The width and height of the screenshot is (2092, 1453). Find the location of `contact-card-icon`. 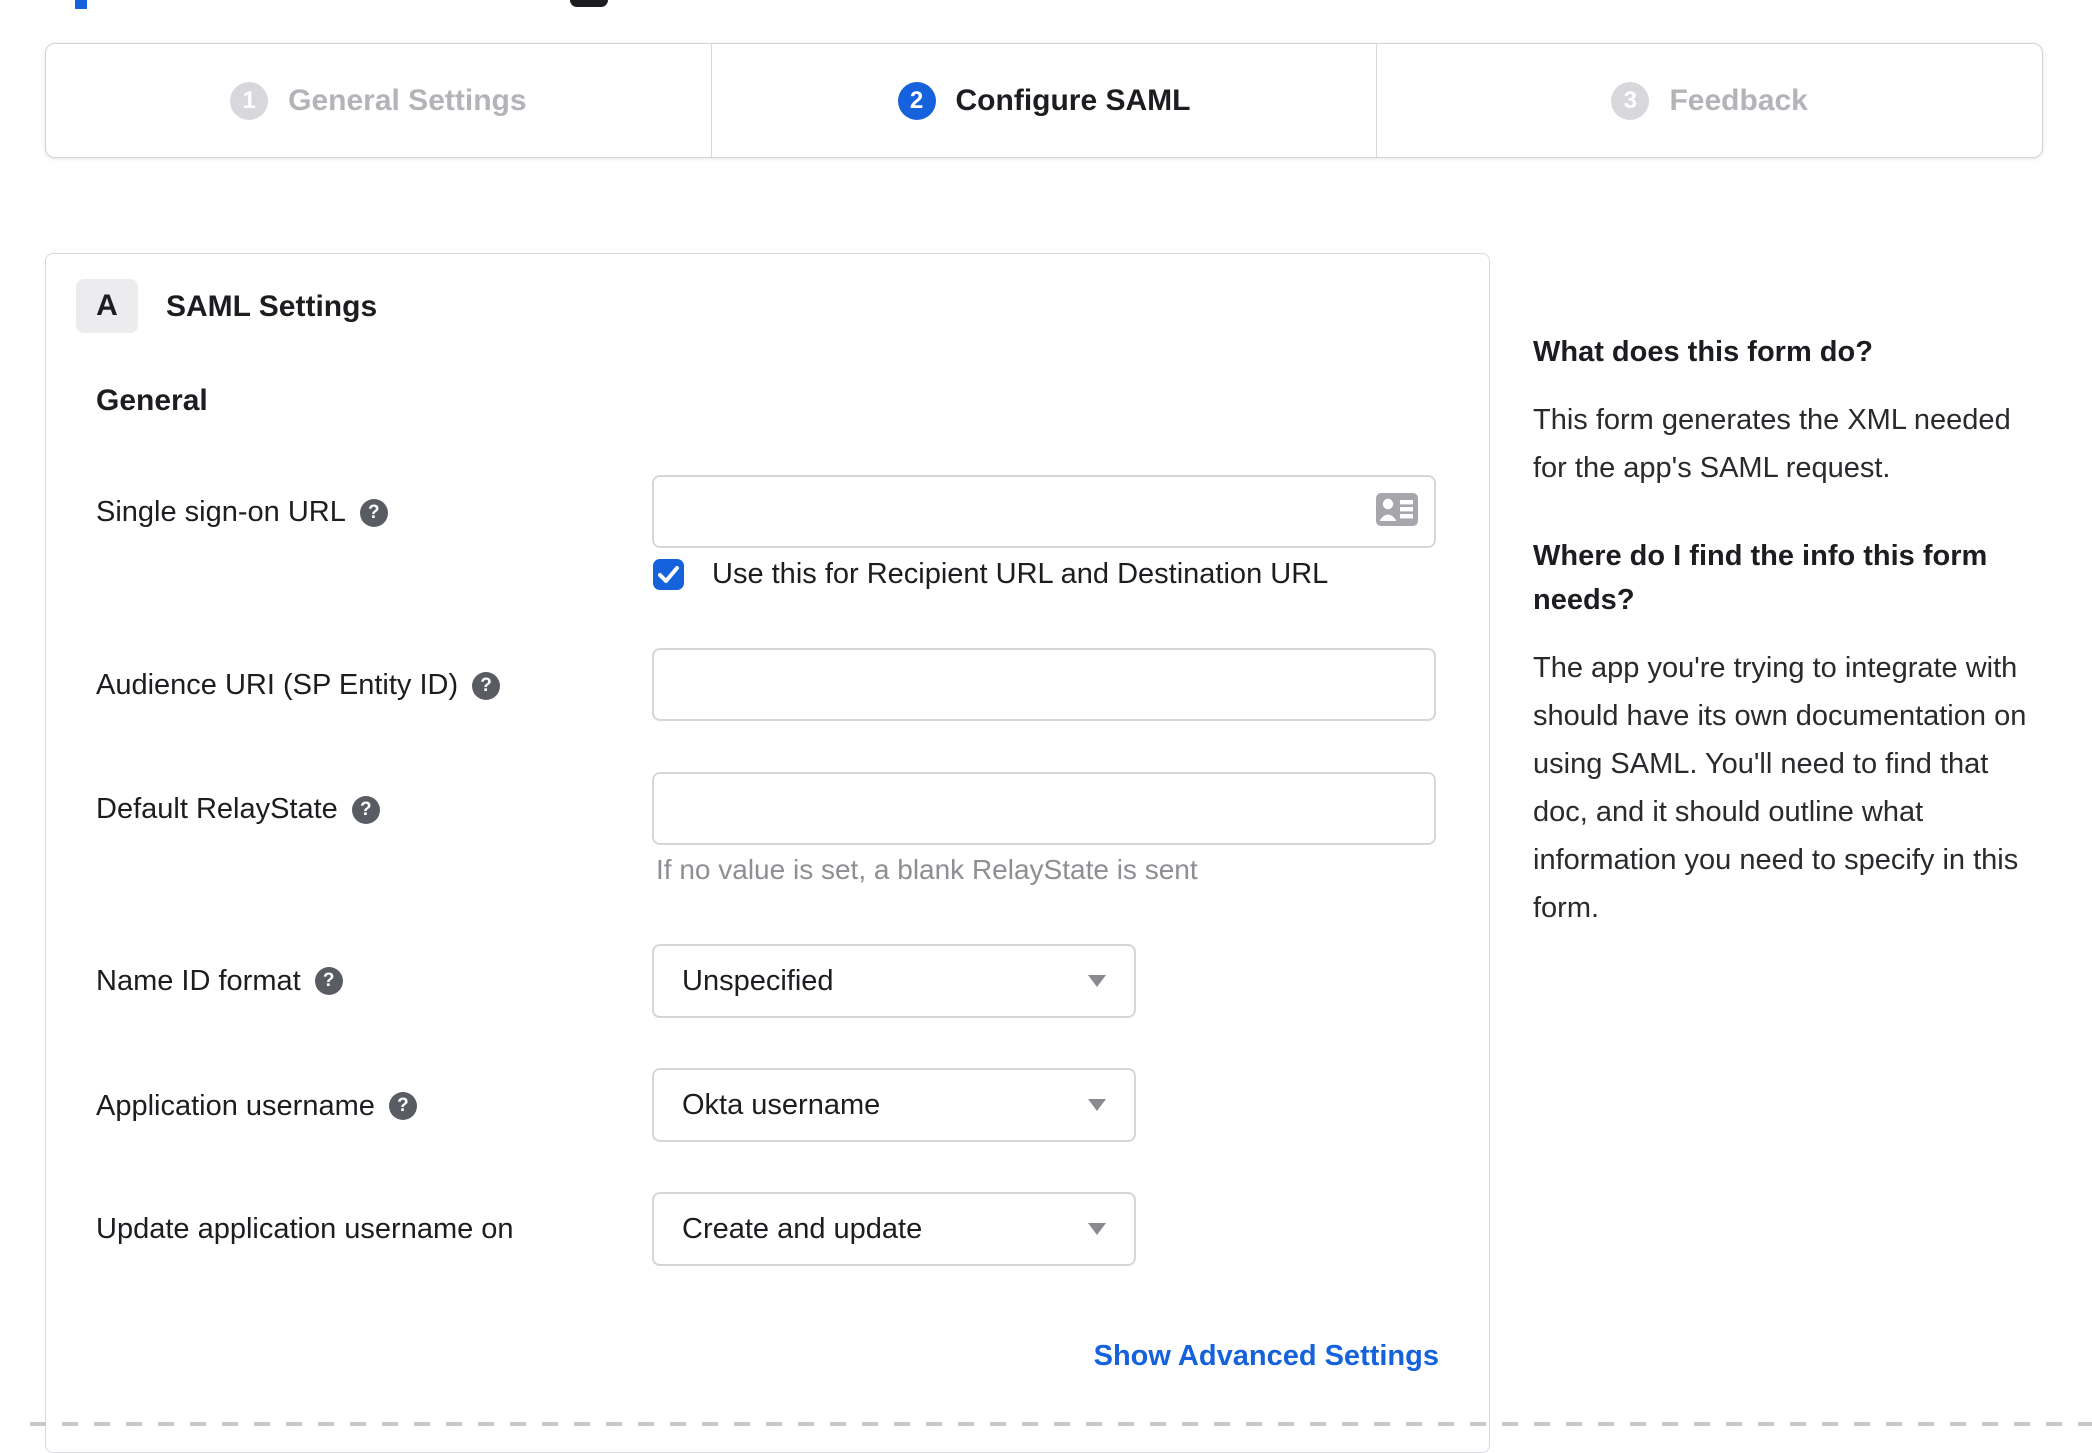

contact-card-icon is located at coordinates (1397, 511).